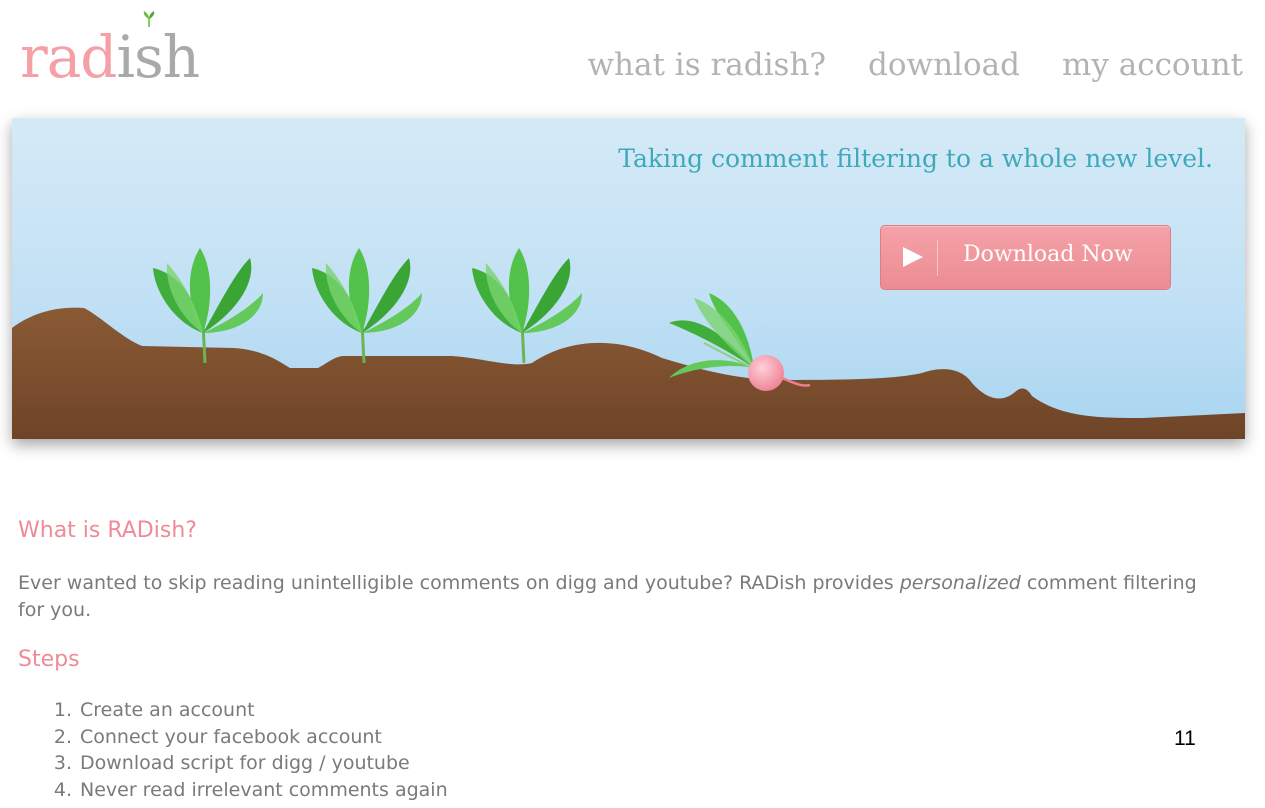 Image resolution: width=1265 pixels, height=808 pixels. Describe the element at coordinates (944, 65) in the screenshot. I see `nav-download: download` at that location.